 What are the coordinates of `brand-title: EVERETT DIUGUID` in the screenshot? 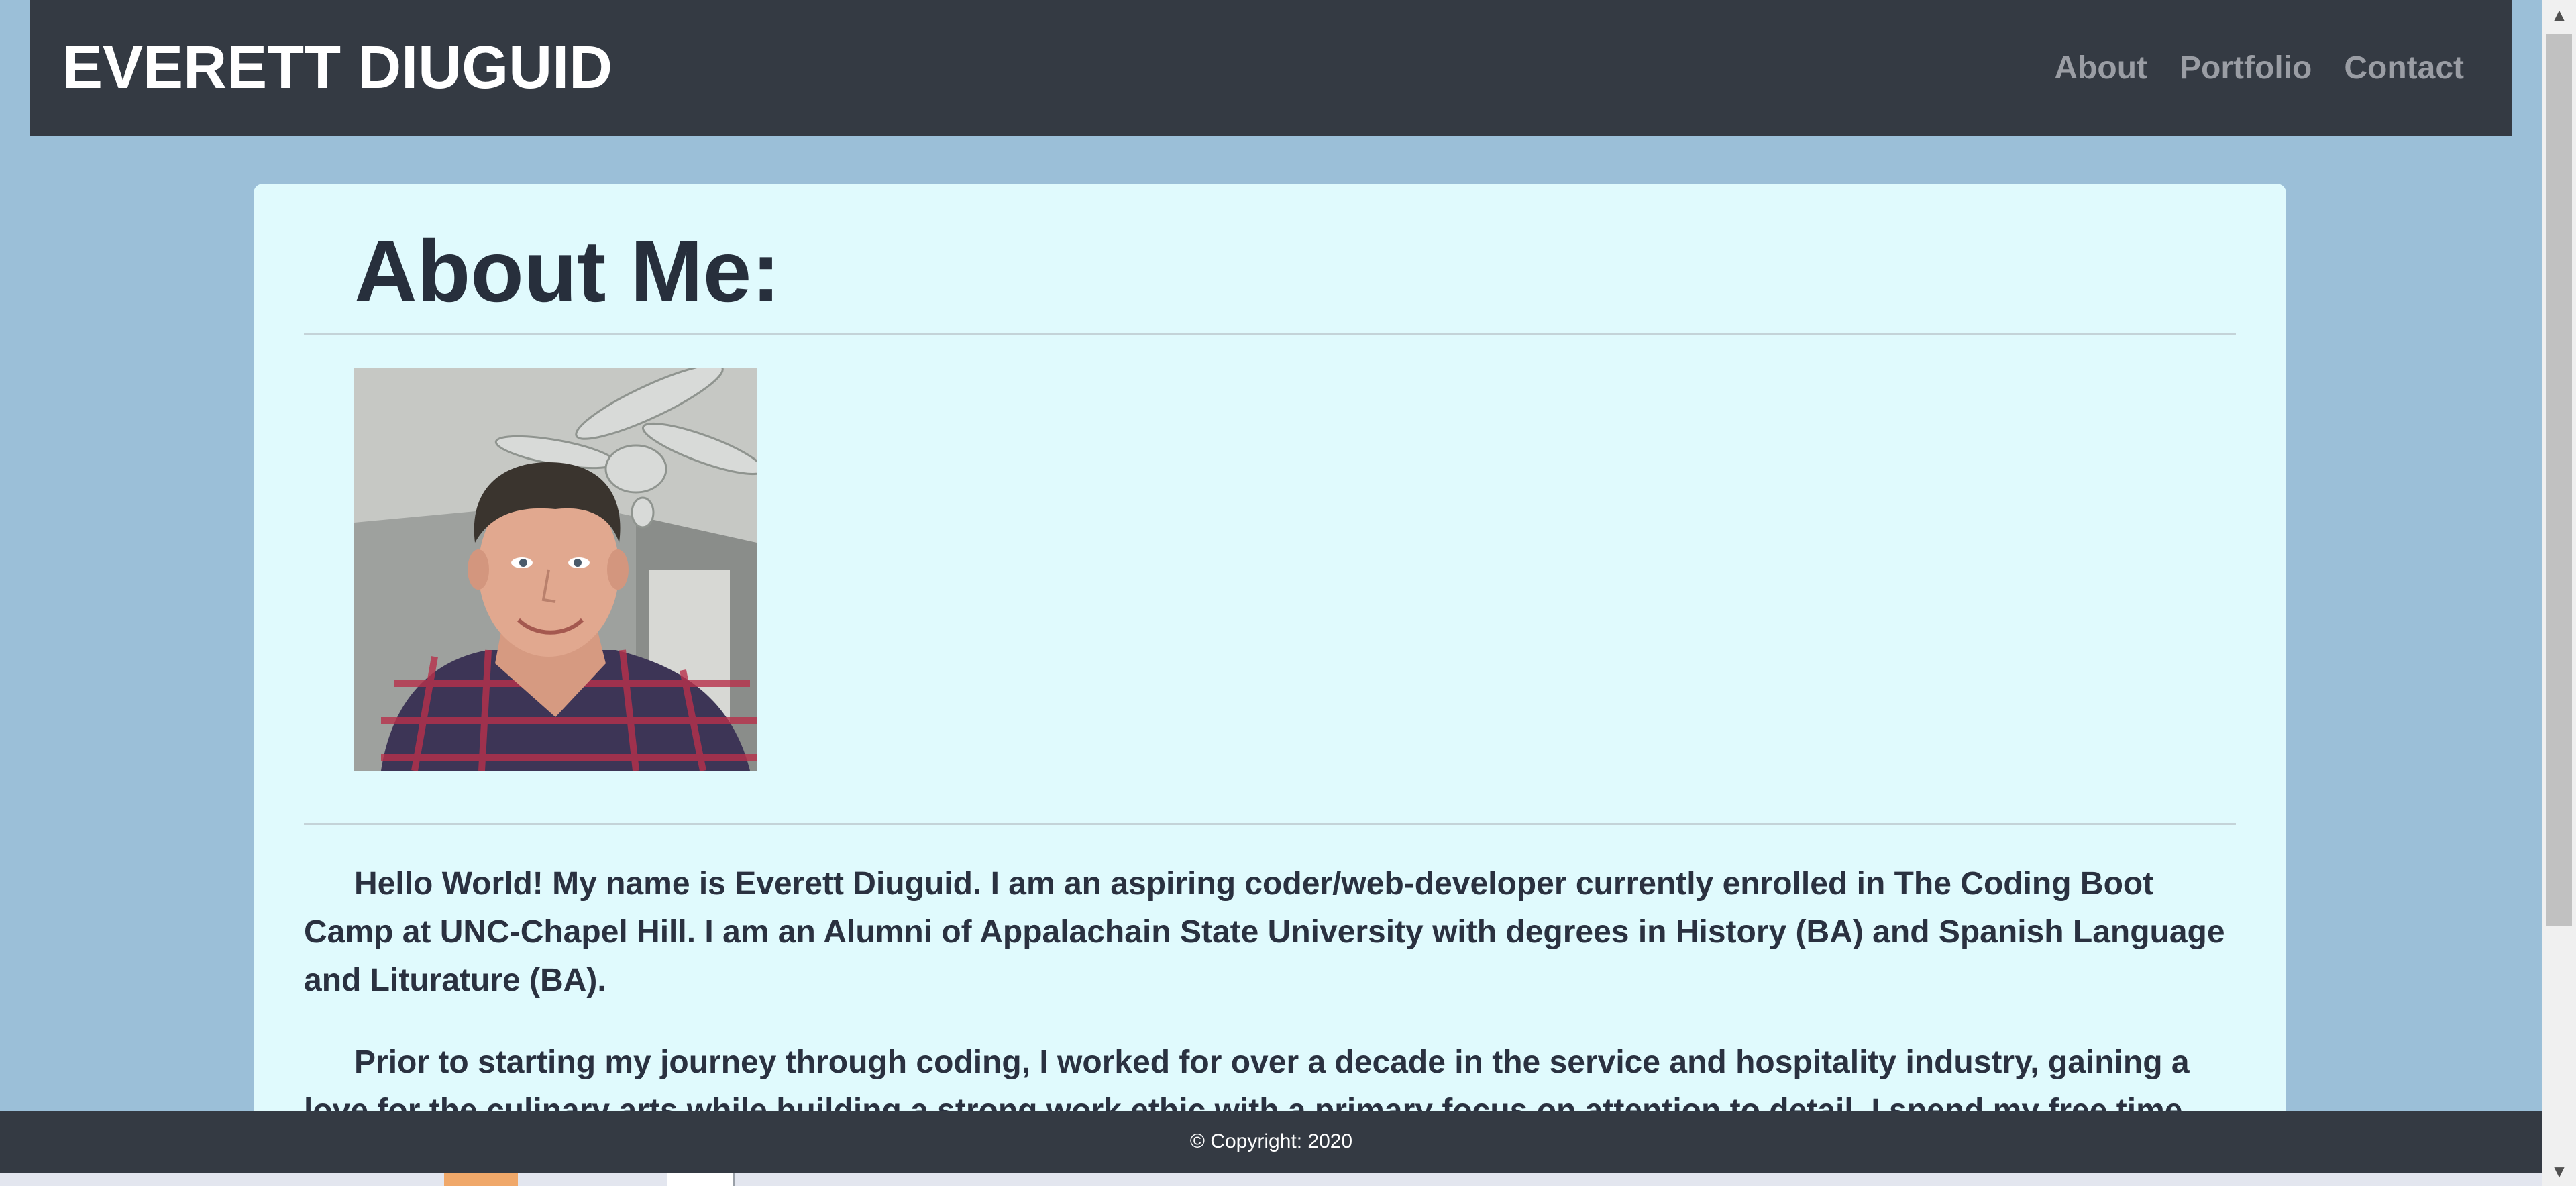 It's located at (337, 68).